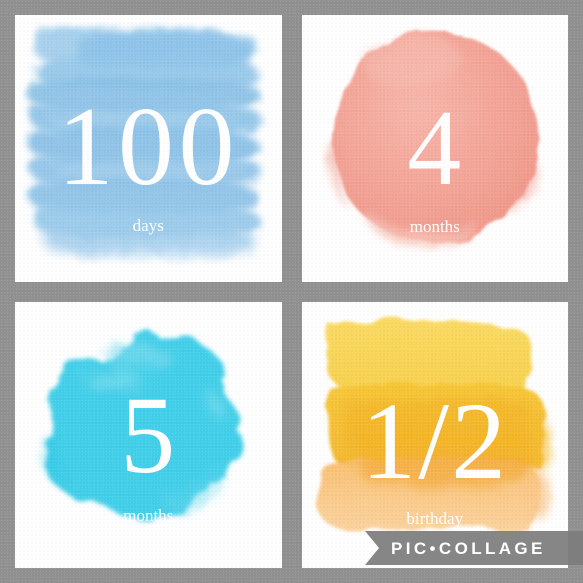 The height and width of the screenshot is (583, 583). I want to click on pic-collage-watermark: PIC•COLLAGE, so click(474, 548).